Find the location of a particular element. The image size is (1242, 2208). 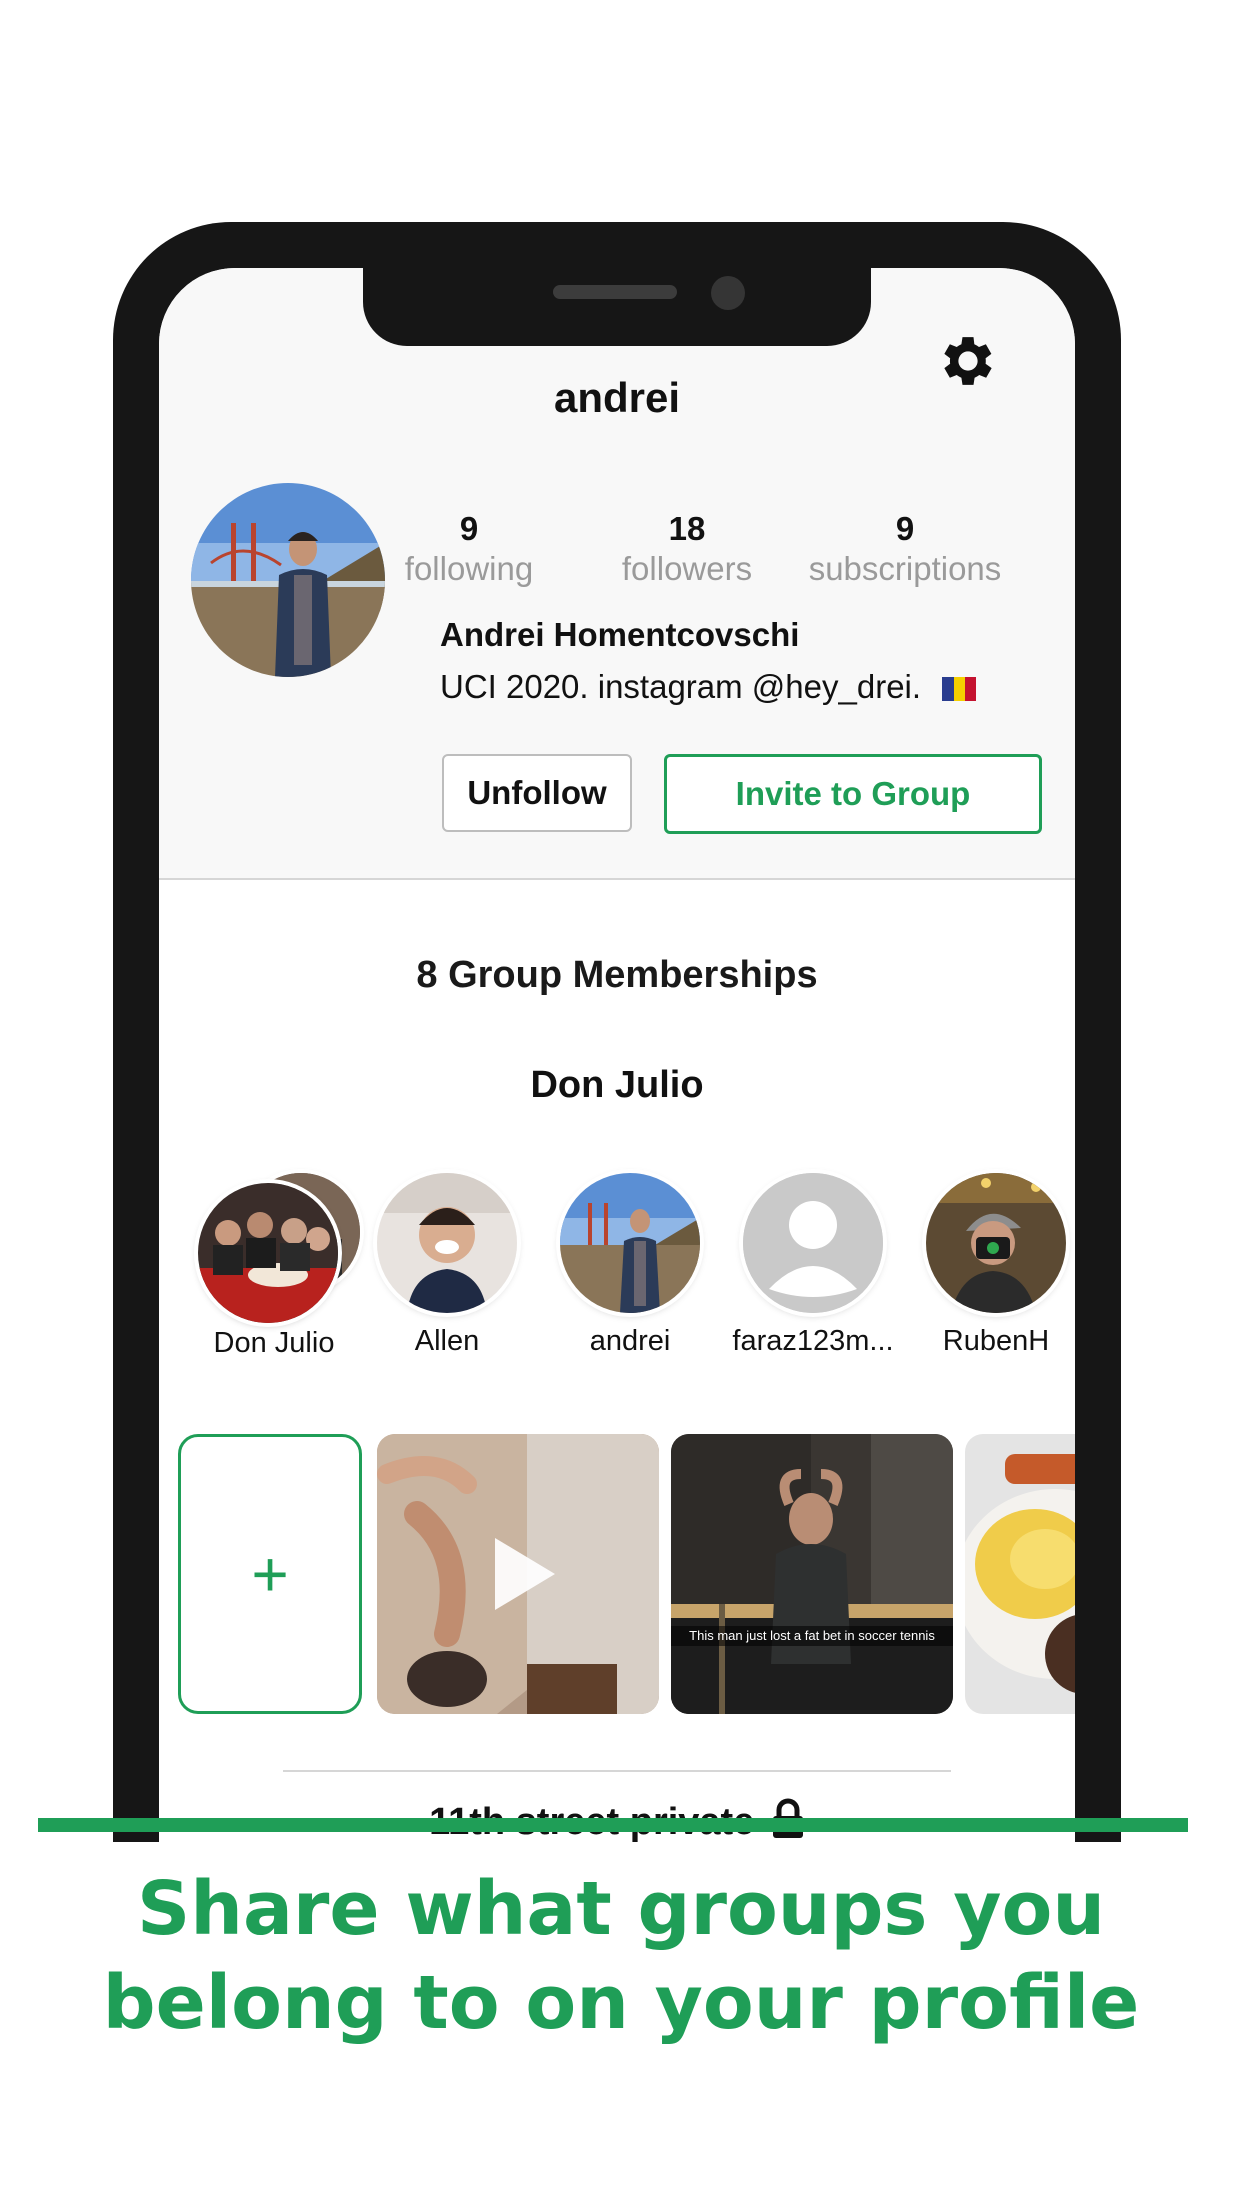

member-name: Allen is located at coordinates (447, 1341).